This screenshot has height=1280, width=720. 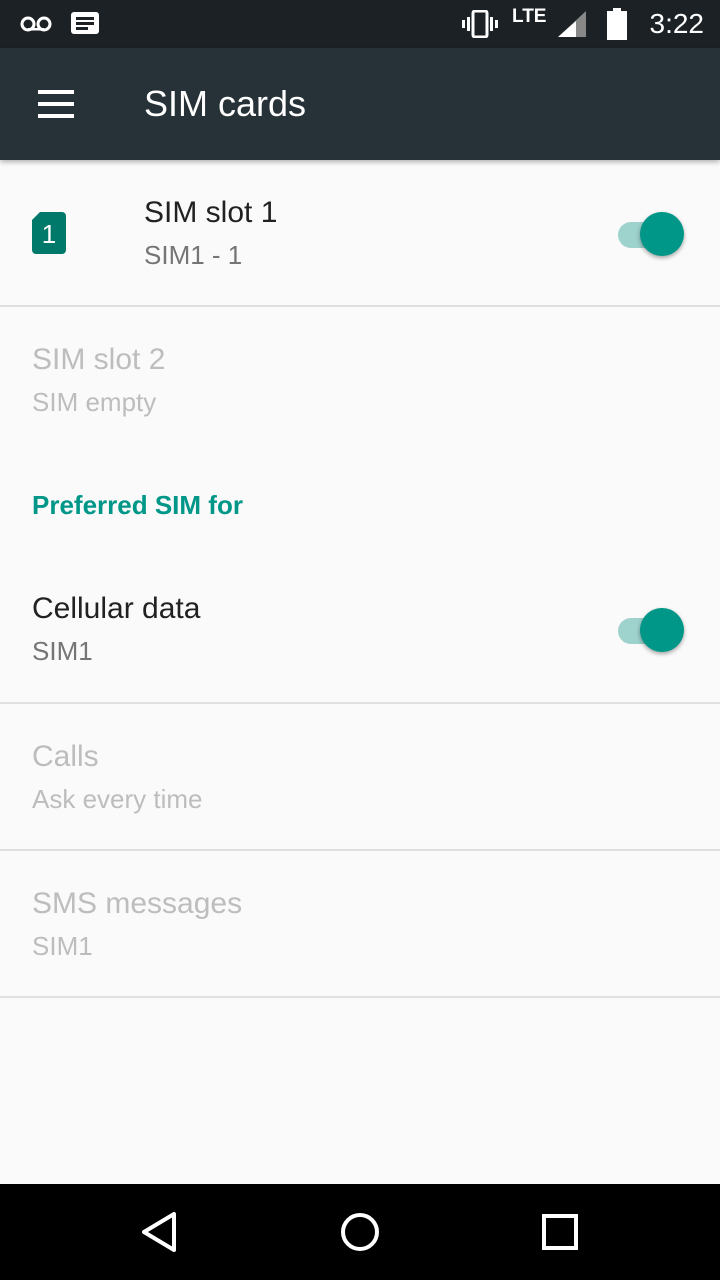 I want to click on sim-slot-1-row: 1 SIM slot 1 SIM1 - 1, so click(x=360, y=232).